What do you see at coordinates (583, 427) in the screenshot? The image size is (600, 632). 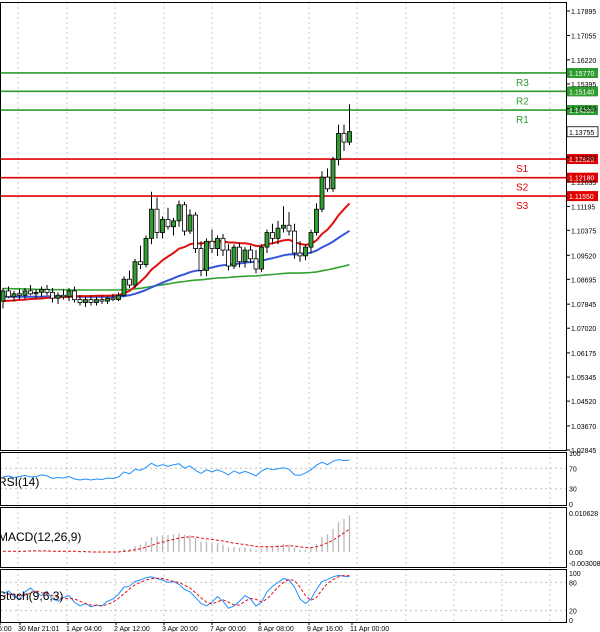 I see `price-axis-label: 1.03670` at bounding box center [583, 427].